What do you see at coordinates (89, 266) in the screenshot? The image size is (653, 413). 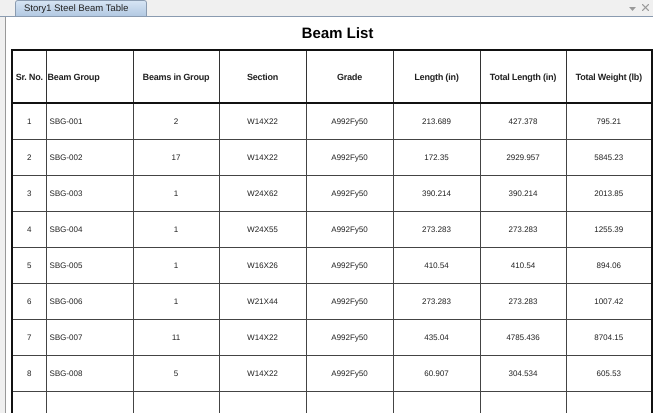 I see `table-cell: SBG-005` at bounding box center [89, 266].